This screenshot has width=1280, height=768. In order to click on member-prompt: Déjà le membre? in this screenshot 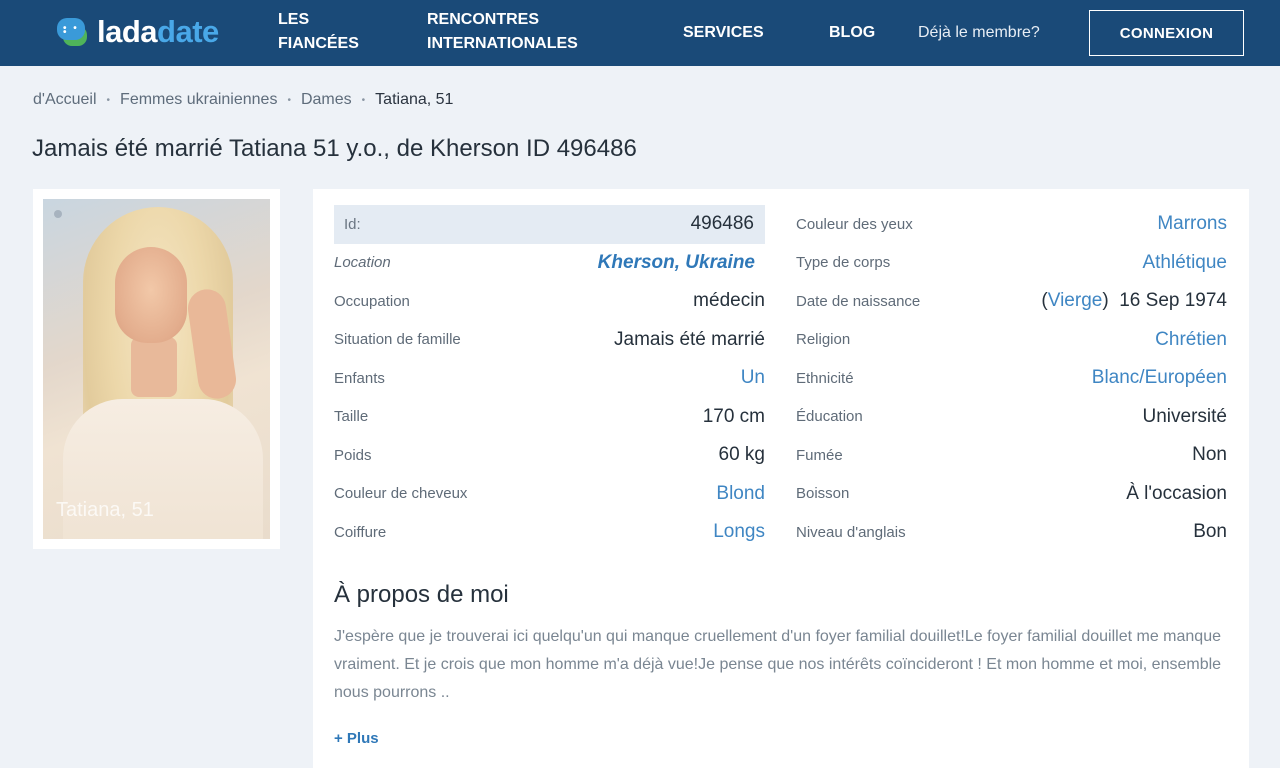, I will do `click(979, 32)`.